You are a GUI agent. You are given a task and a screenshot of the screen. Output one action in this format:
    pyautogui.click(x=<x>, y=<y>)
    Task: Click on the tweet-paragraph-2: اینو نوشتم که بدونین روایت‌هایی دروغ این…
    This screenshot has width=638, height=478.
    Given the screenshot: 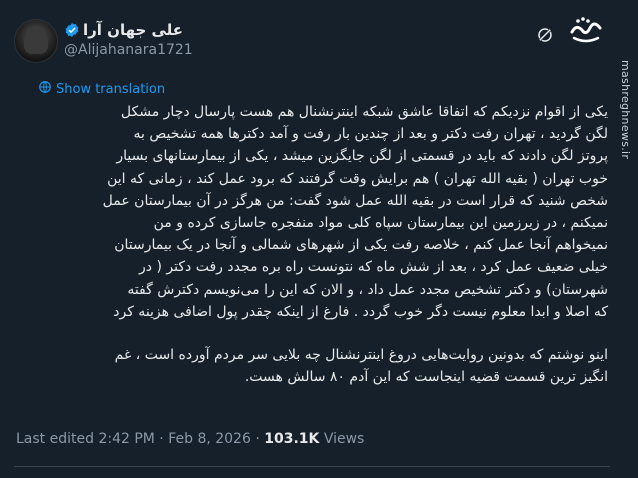 What is the action you would take?
    pyautogui.click(x=318, y=366)
    